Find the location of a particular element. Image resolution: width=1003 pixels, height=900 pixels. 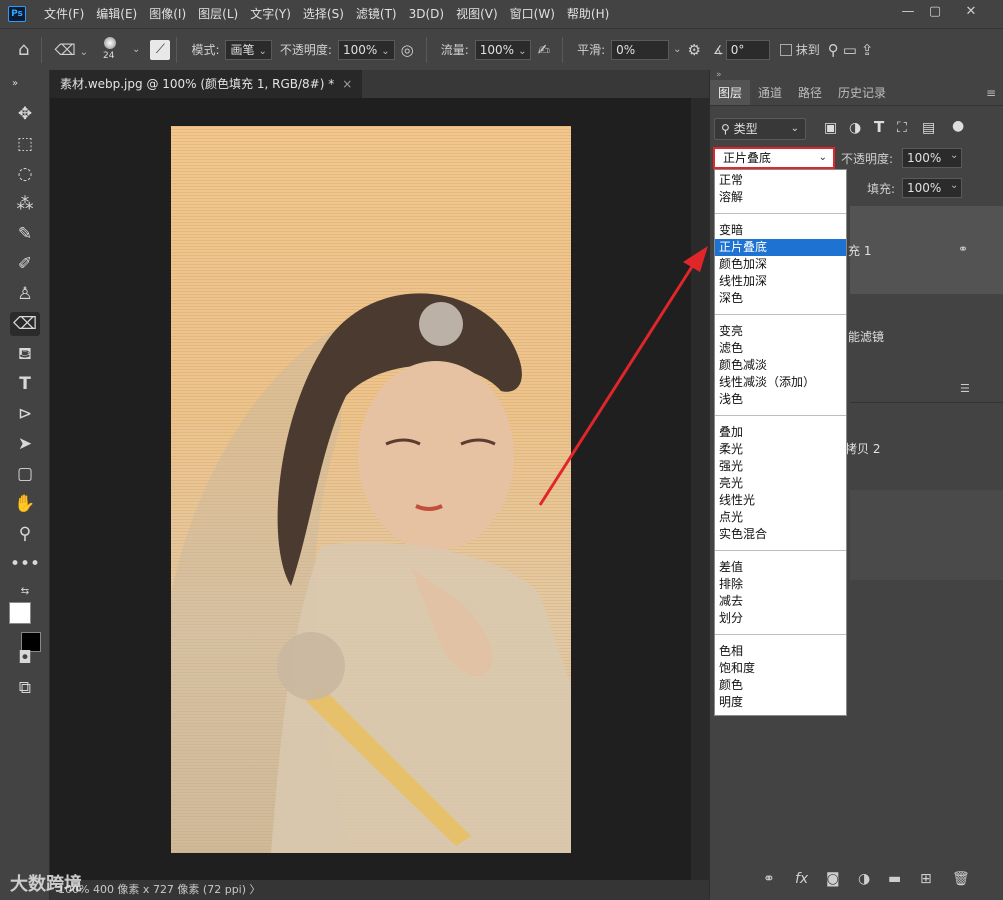

arrow-head is located at coordinates (695, 259).